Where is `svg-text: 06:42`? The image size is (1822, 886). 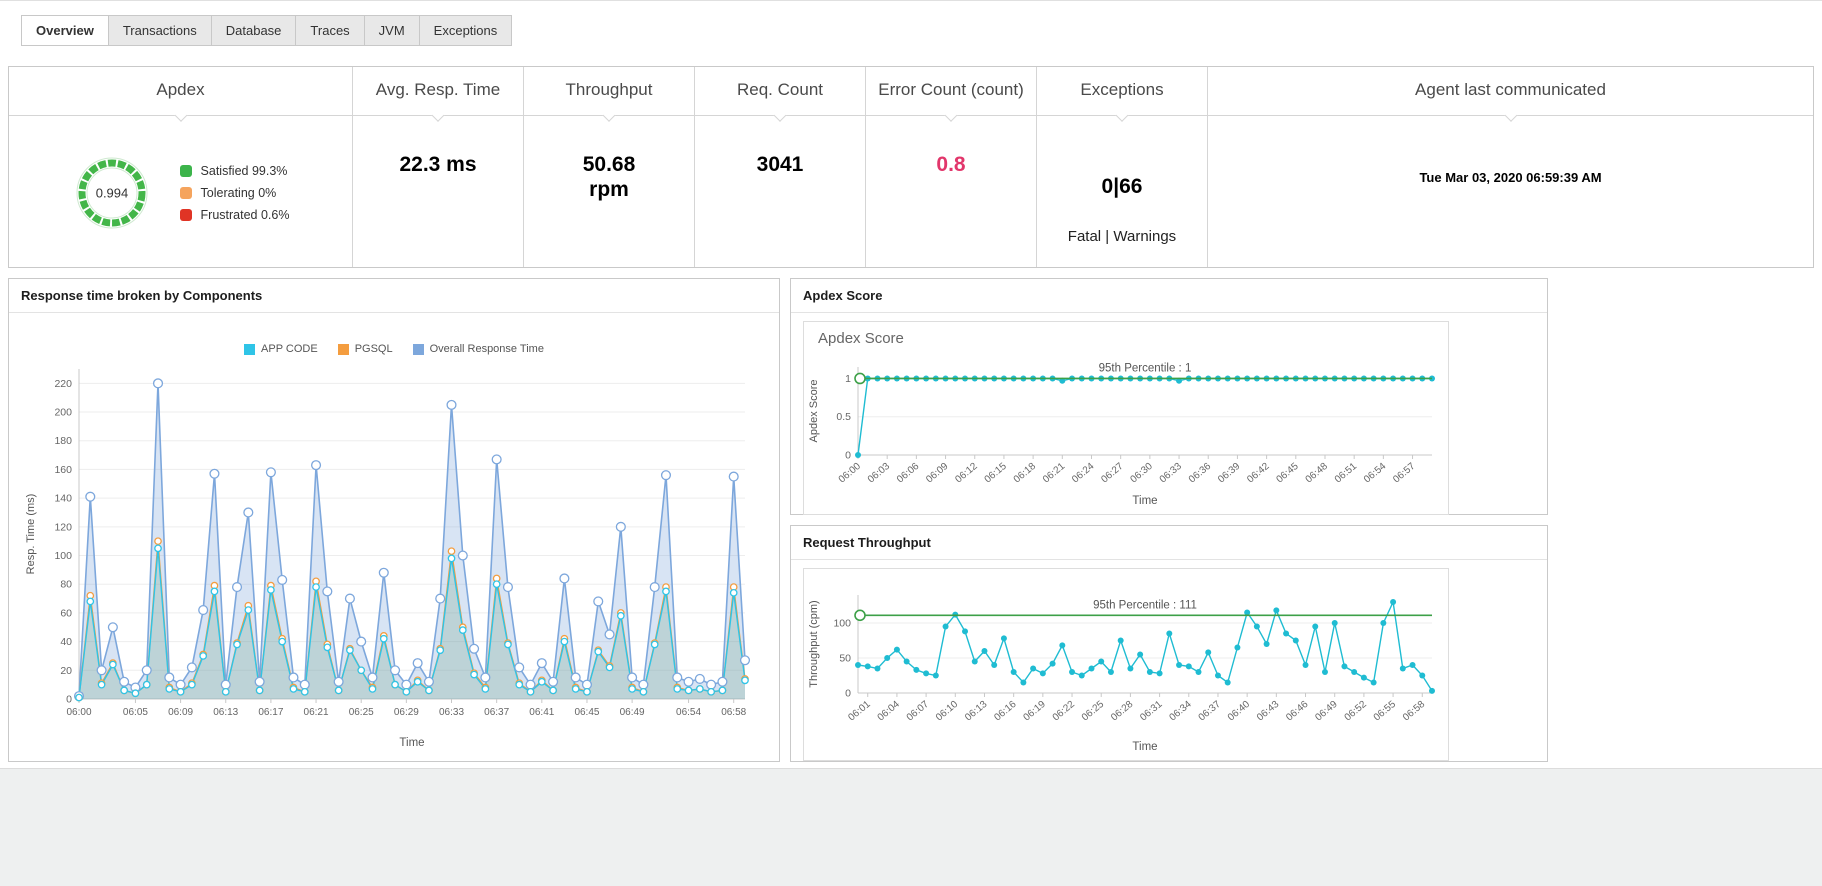 svg-text: 06:42 is located at coordinates (1258, 473).